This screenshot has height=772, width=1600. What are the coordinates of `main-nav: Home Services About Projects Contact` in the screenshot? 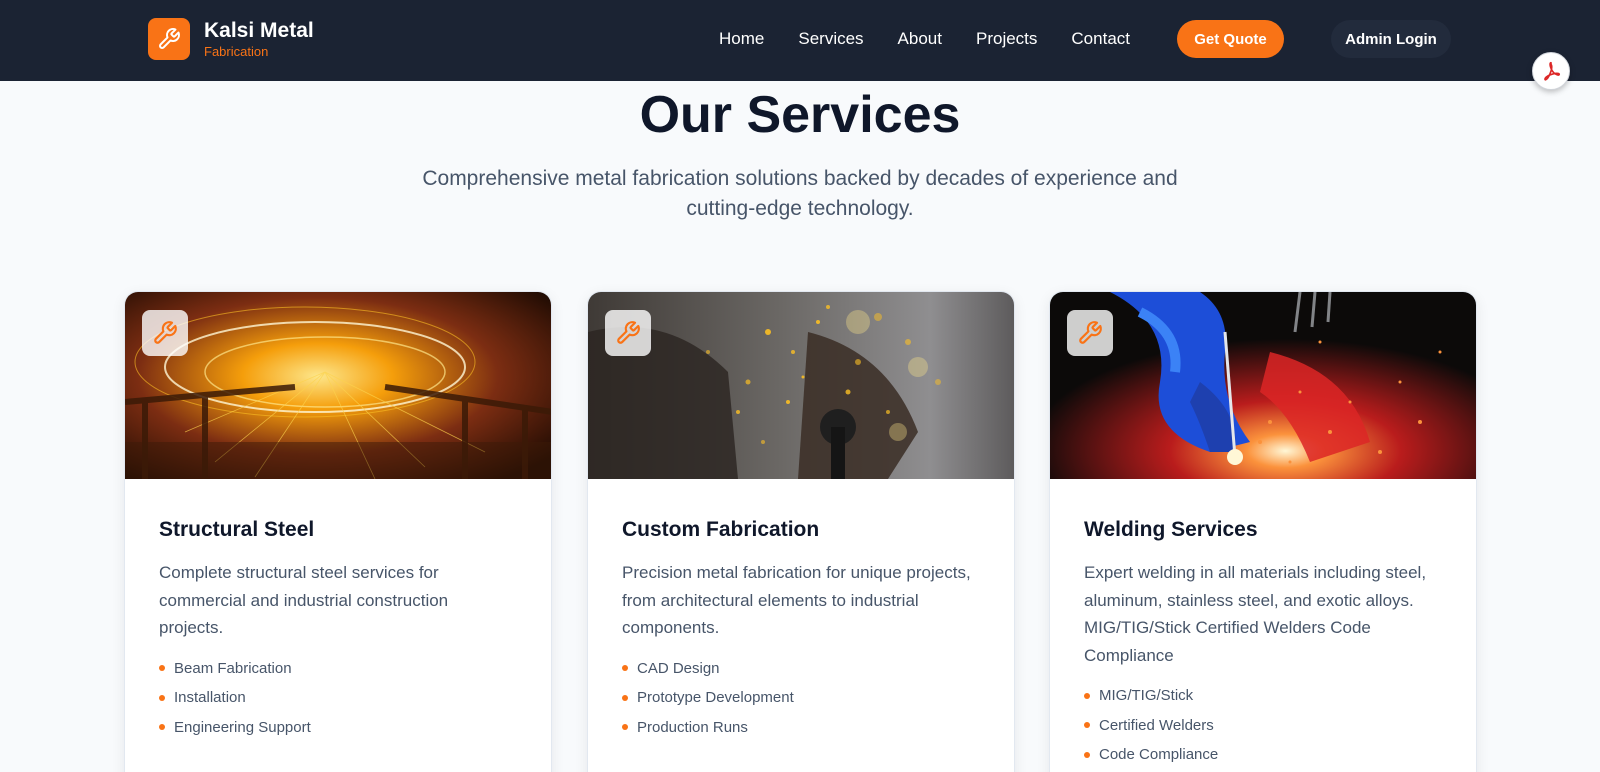 It's located at (941, 39).